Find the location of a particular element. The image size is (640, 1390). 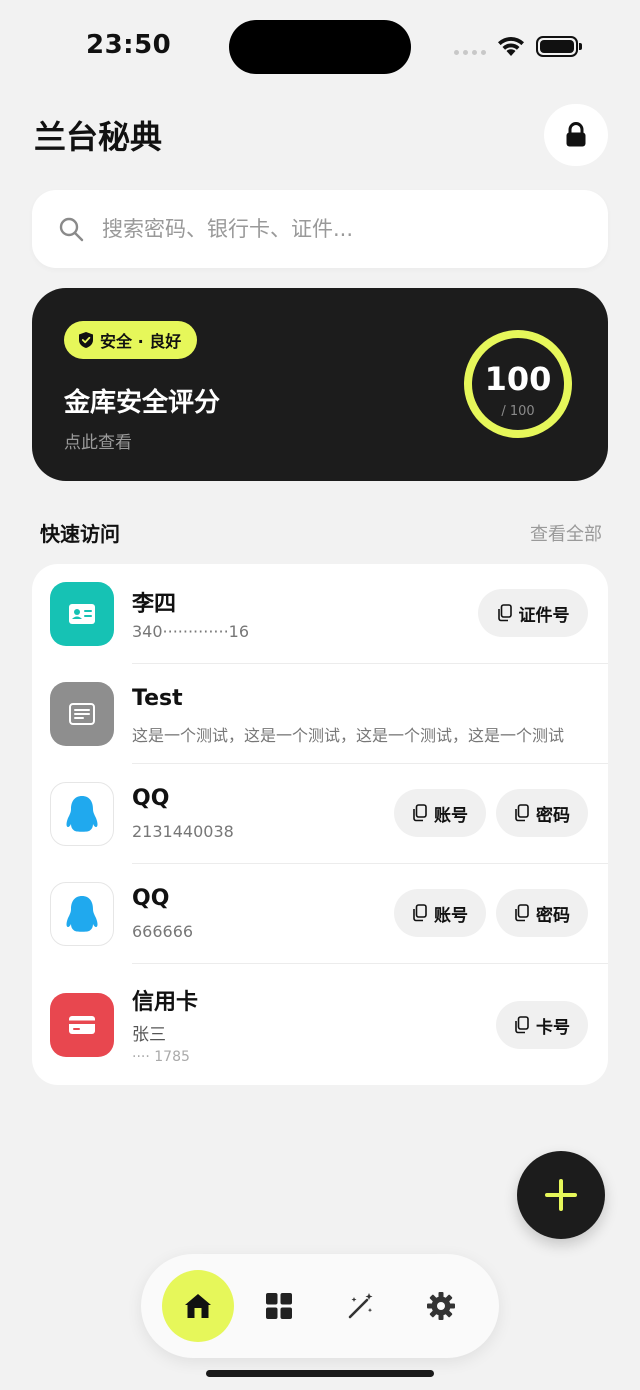

score-max: / 100 is located at coordinates (518, 411).